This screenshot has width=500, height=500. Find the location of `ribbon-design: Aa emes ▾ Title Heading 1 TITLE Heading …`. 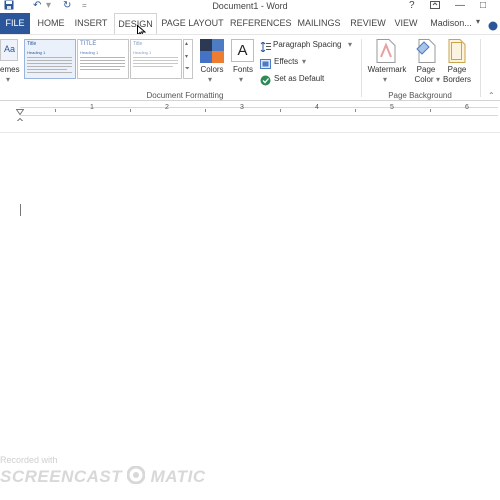

ribbon-design: Aa emes ▾ Title Heading 1 TITLE Heading … is located at coordinates (250, 67).